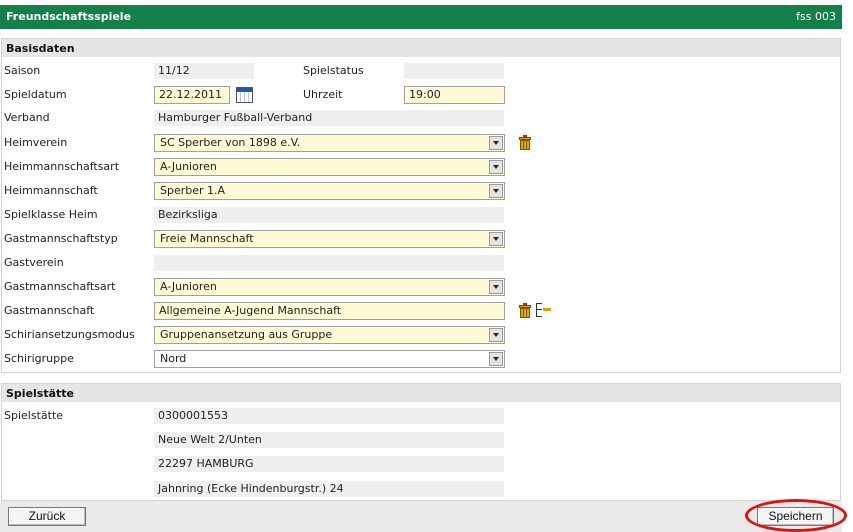 This screenshot has height=532, width=853. Describe the element at coordinates (60, 286) in the screenshot. I see `gastmannschaftsart-label: Gastmannschaftsart` at that location.